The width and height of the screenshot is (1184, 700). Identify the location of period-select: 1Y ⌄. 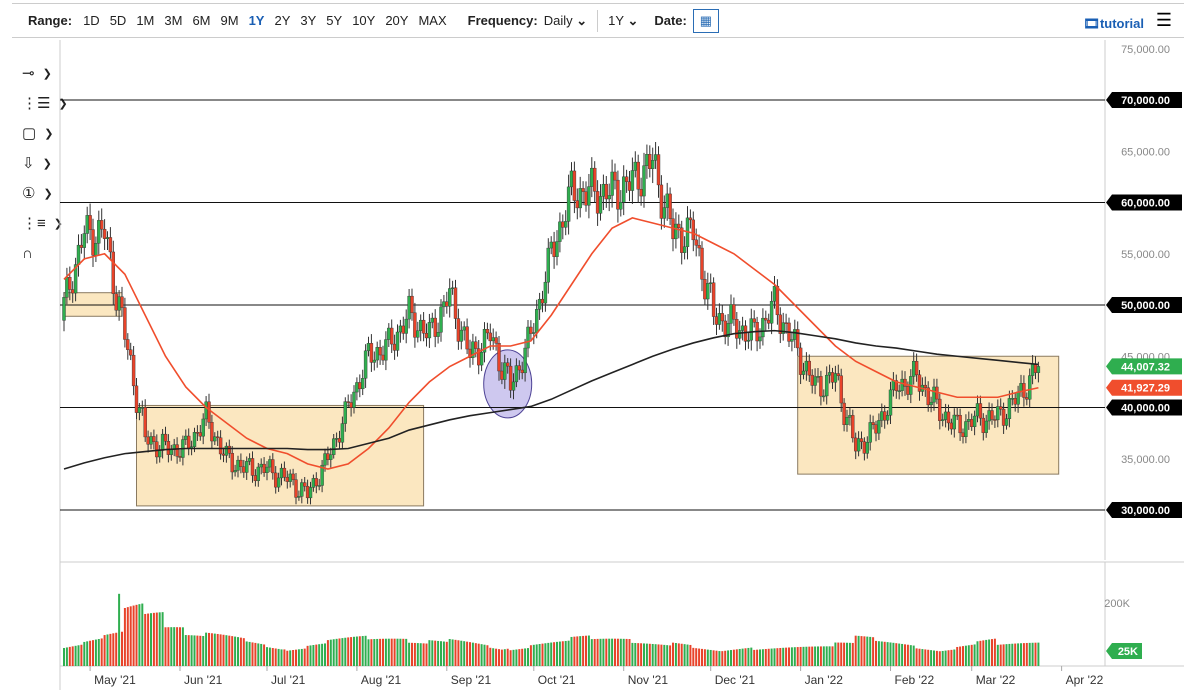
(623, 21).